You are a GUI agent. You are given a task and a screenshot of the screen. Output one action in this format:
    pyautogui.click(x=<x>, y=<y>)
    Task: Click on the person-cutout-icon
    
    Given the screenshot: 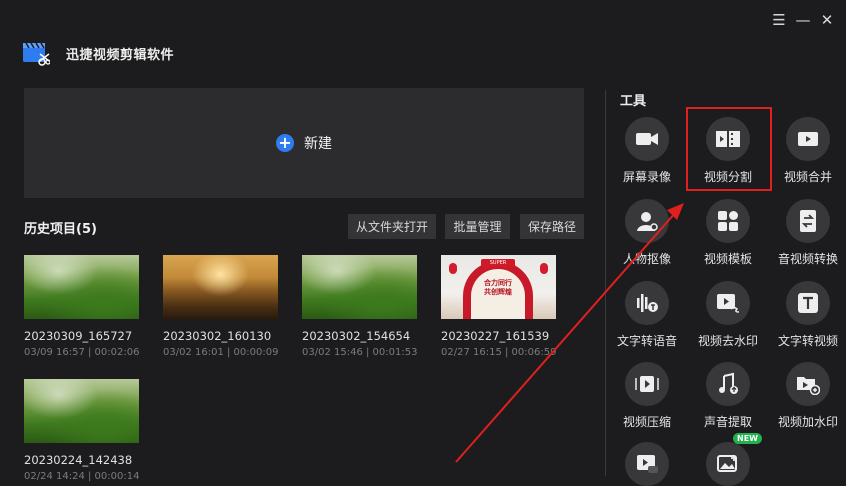 What is the action you would take?
    pyautogui.click(x=647, y=221)
    